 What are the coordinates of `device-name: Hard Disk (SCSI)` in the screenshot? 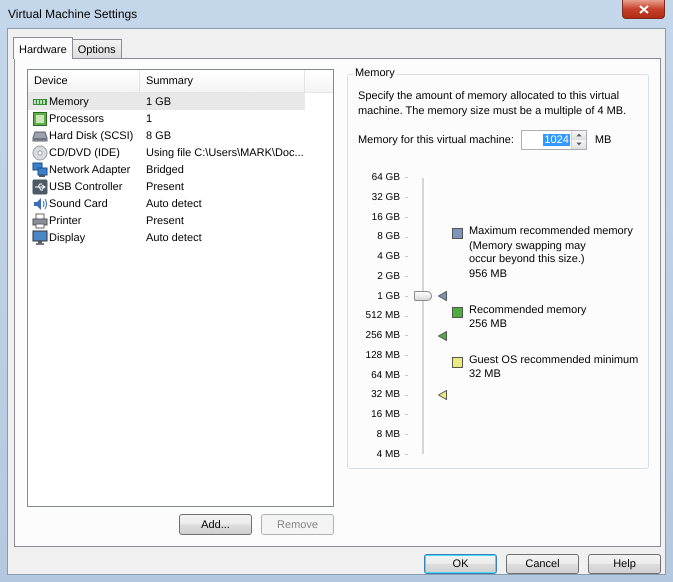 It's located at (91, 136).